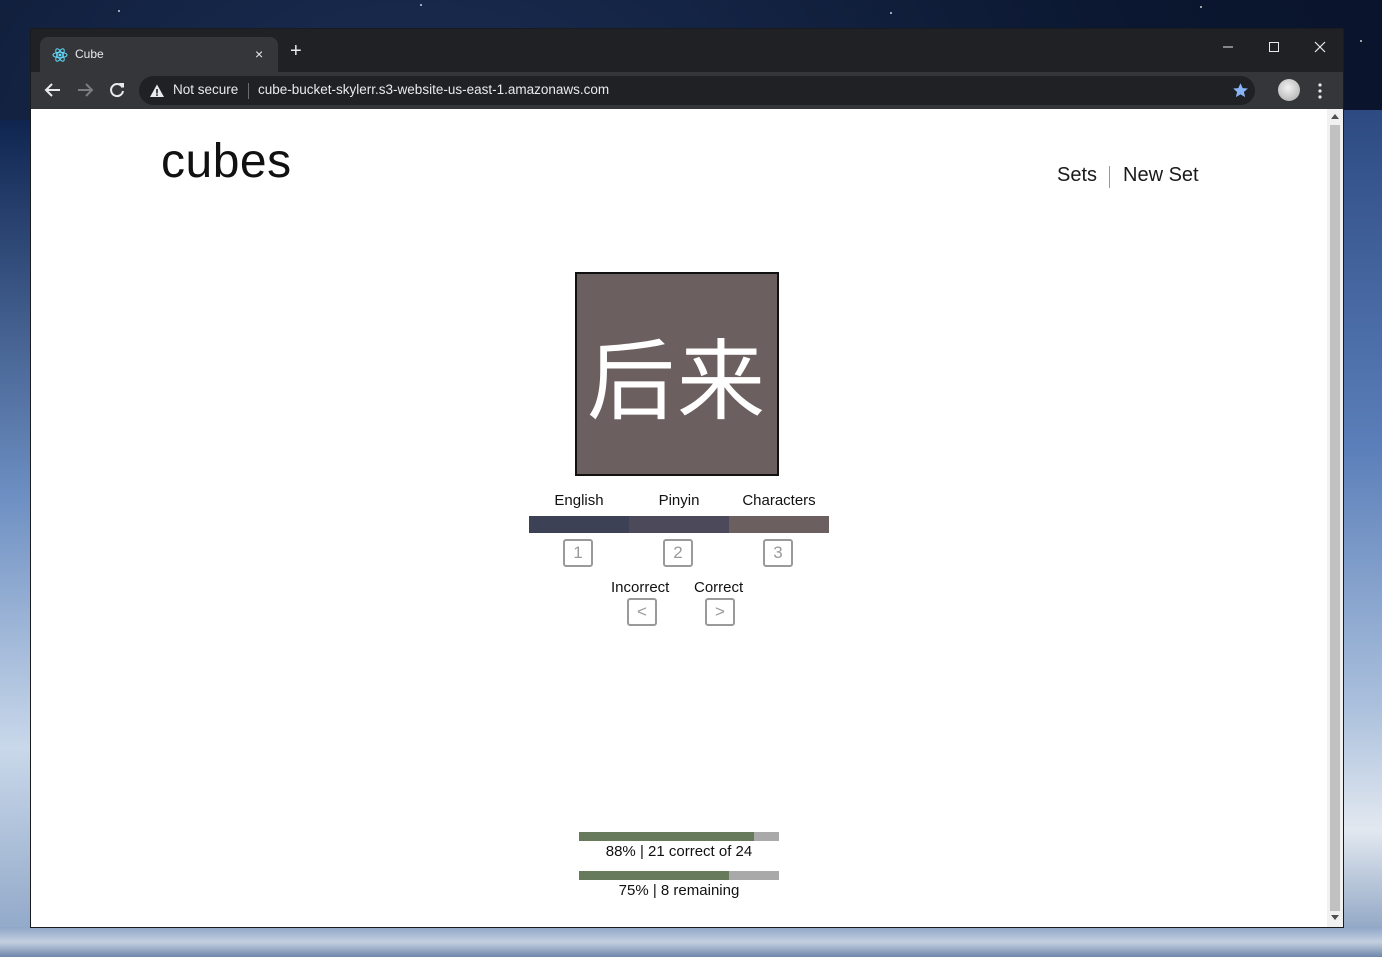  I want to click on key-hint-1: 1, so click(578, 553).